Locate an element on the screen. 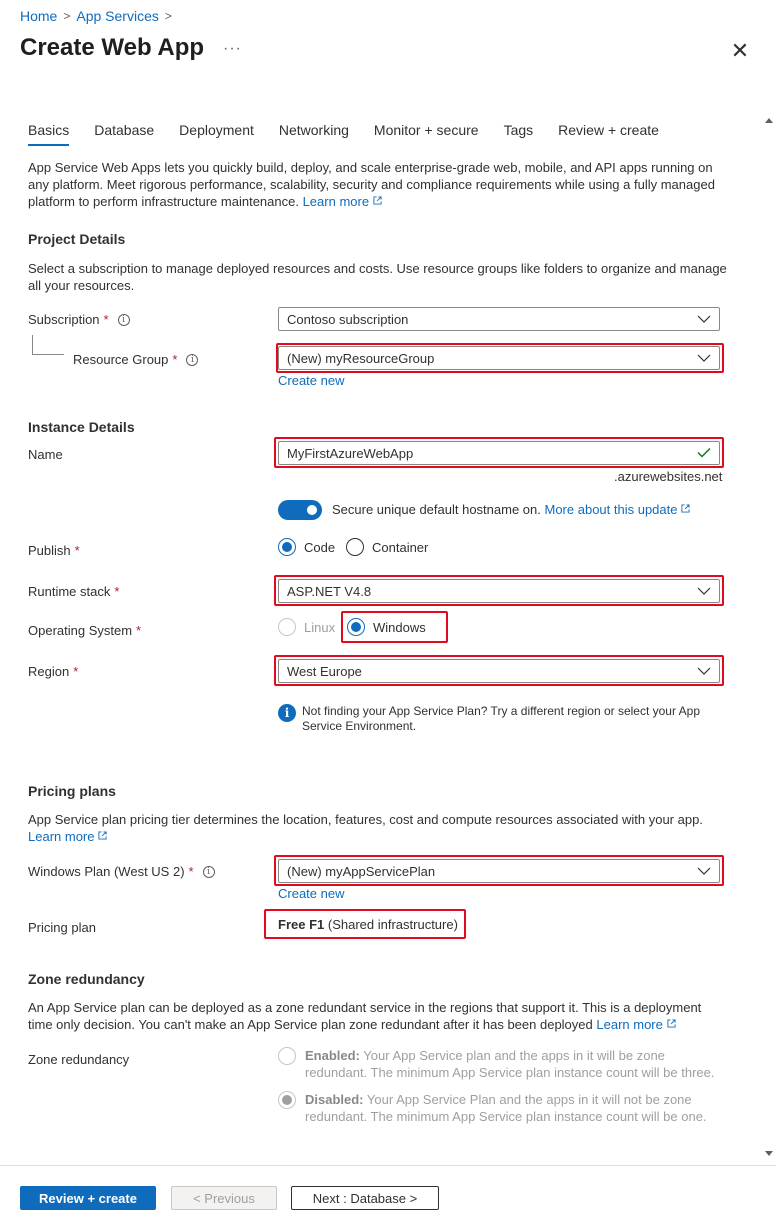 This screenshot has width=776, height=1230. breadcrumb: Home > App Services > is located at coordinates (96, 16).